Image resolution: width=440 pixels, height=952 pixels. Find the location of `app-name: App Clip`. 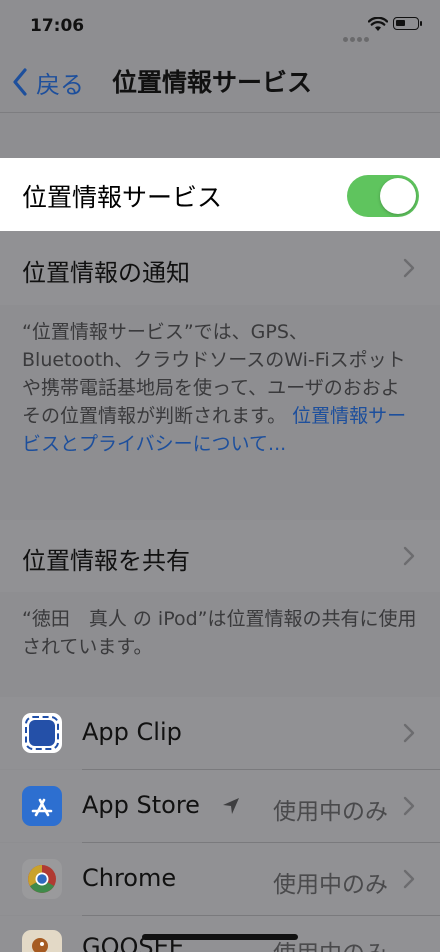

app-name: App Clip is located at coordinates (132, 732).